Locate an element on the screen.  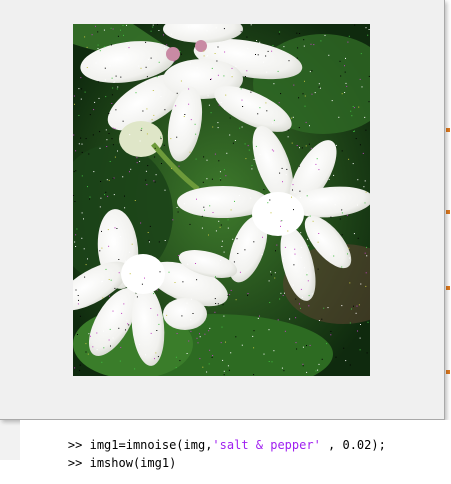
editor-marker is located at coordinates (448, 212).